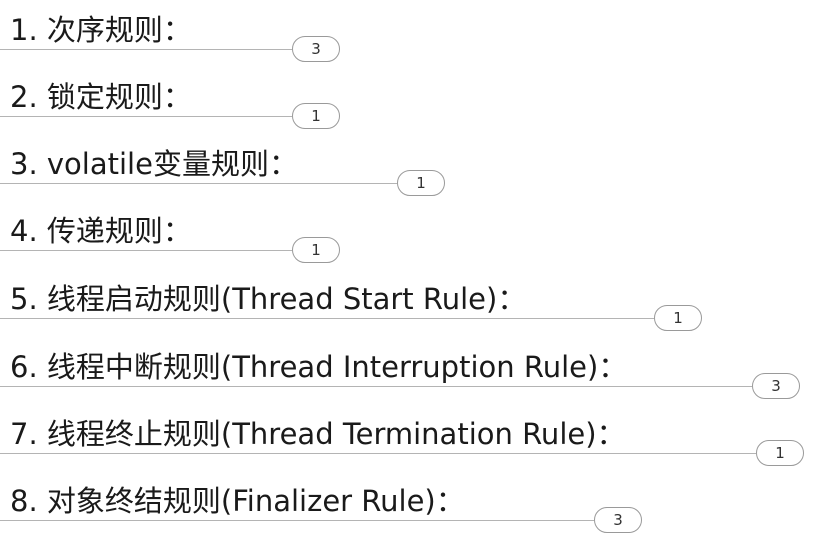  What do you see at coordinates (101, 231) in the screenshot?
I see `topic-label: 4. 传递规则：` at bounding box center [101, 231].